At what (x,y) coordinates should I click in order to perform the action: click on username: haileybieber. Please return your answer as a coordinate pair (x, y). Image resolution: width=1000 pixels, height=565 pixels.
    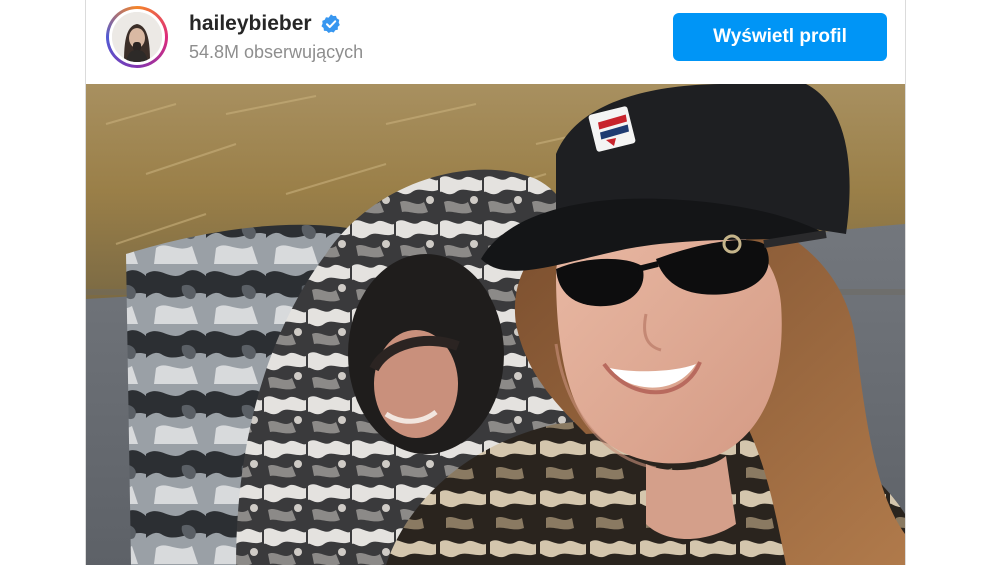
    Looking at the image, I should click on (250, 24).